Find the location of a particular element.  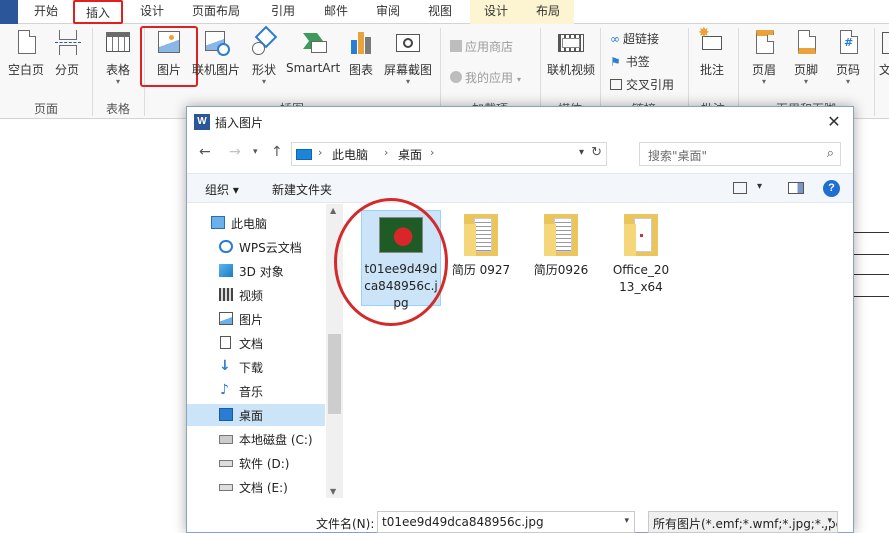

view-dropdown-icon: ▾ is located at coordinates (759, 186).